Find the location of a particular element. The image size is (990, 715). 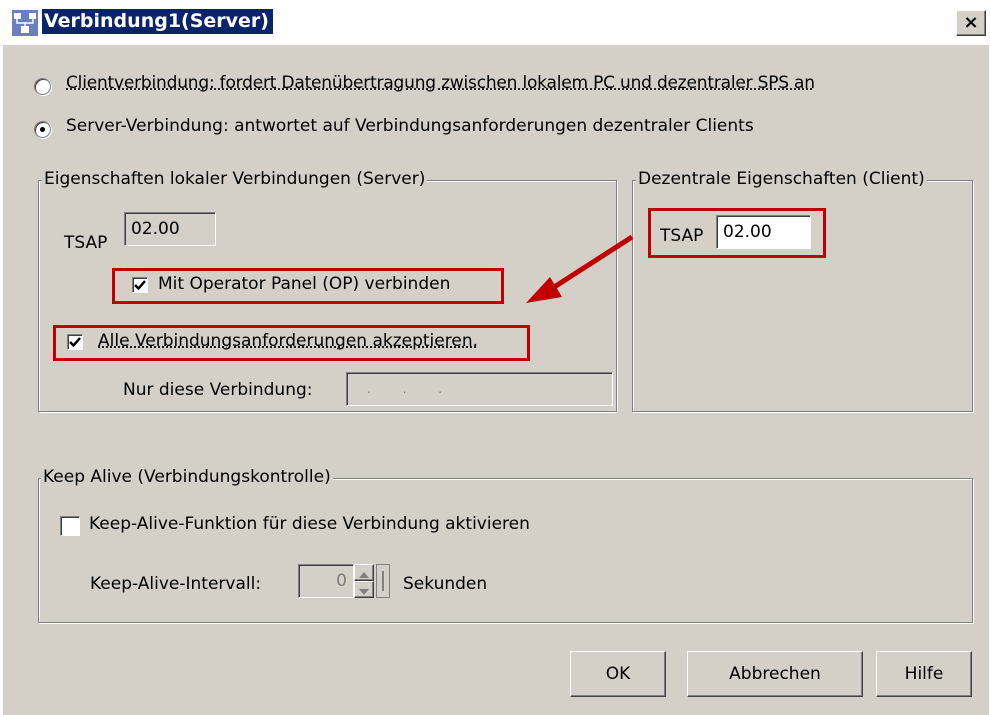

help-button: Hilfe is located at coordinates (924, 674).